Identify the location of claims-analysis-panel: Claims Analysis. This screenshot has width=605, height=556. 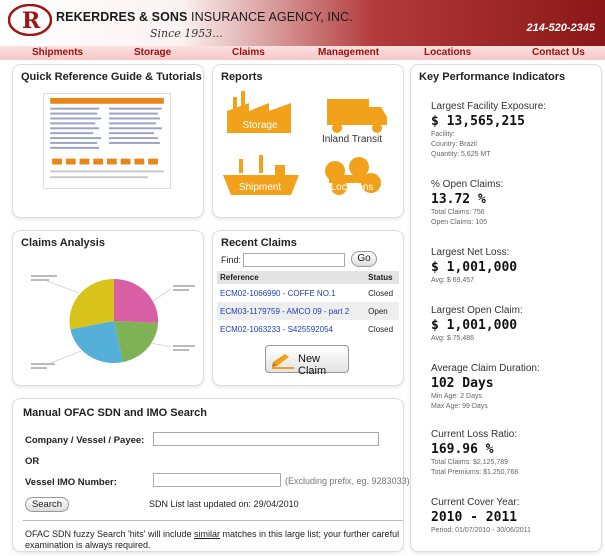
(108, 308).